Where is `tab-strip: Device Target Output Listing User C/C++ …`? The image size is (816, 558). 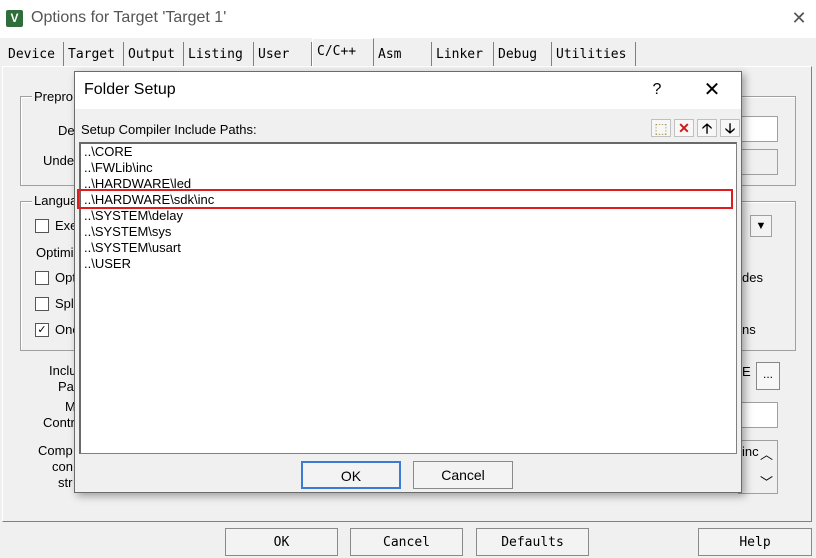 tab-strip: Device Target Output Listing User C/C++ … is located at coordinates (408, 52).